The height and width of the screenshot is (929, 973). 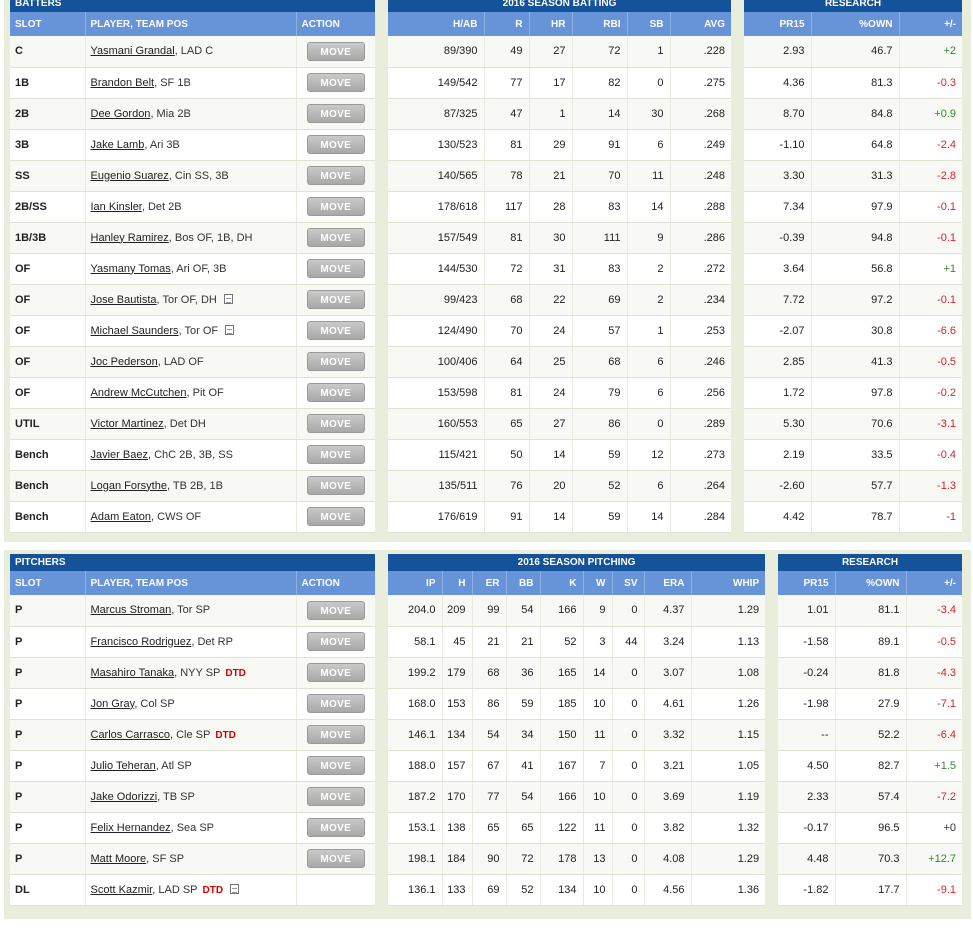 I want to click on k-cell: 185, so click(x=562, y=704).